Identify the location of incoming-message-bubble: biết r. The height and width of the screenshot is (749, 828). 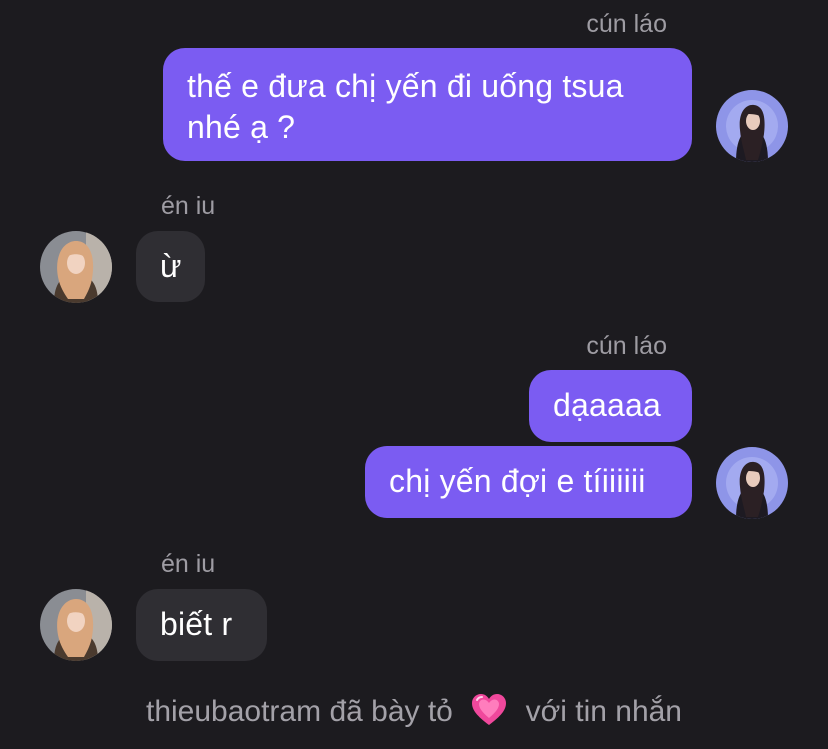
(201, 625).